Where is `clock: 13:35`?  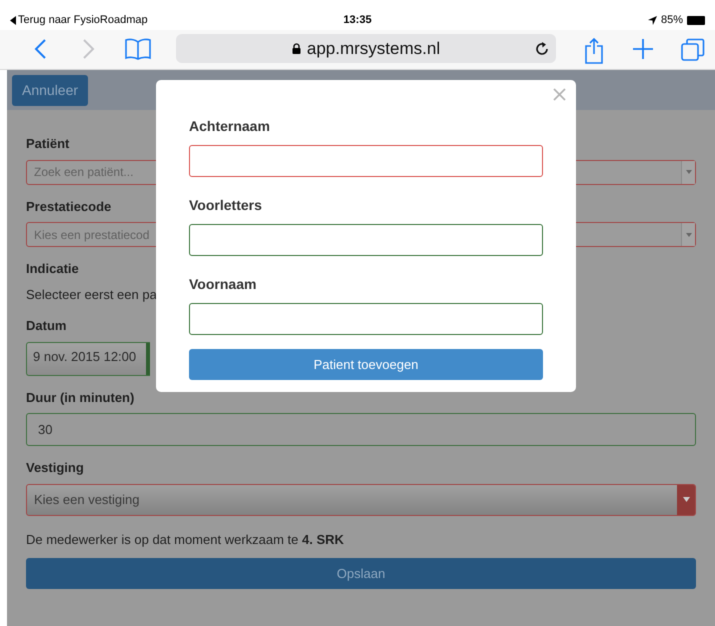
clock: 13:35 is located at coordinates (357, 20).